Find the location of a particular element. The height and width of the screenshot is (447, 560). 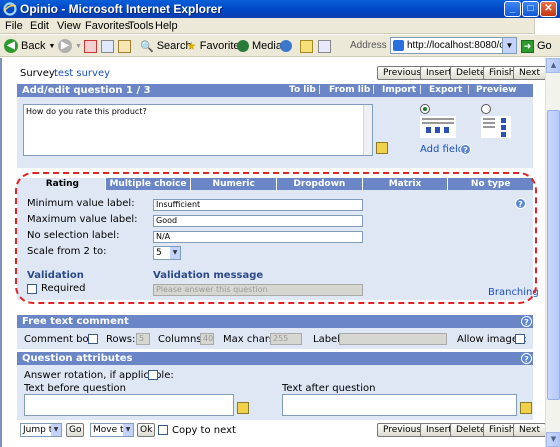

no-selection-input: N/A is located at coordinates (258, 237).